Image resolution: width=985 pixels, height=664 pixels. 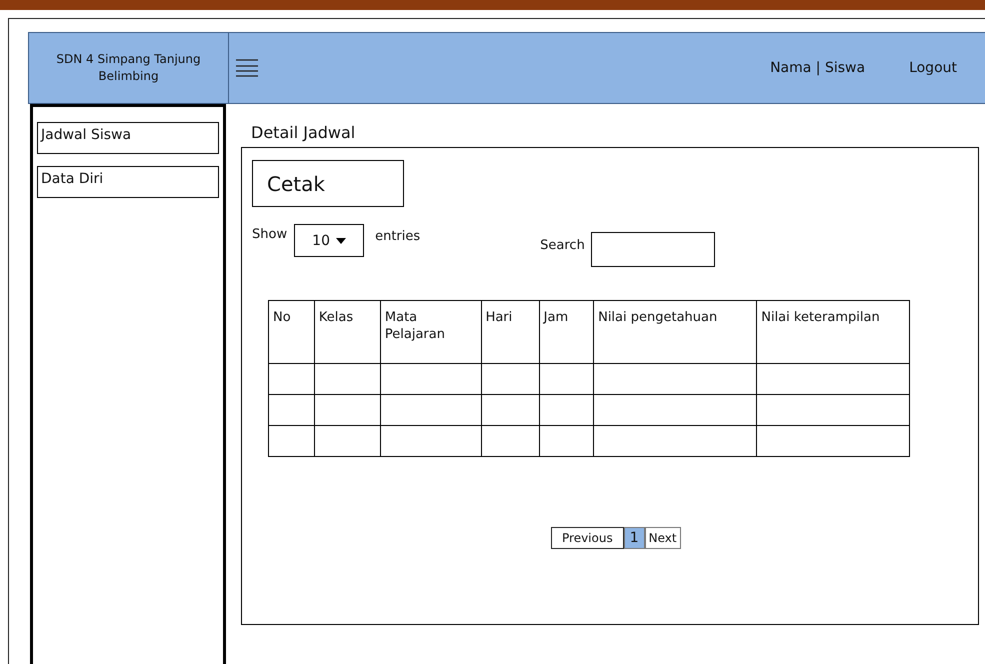 I want to click on logout-link: Logout, so click(x=933, y=68).